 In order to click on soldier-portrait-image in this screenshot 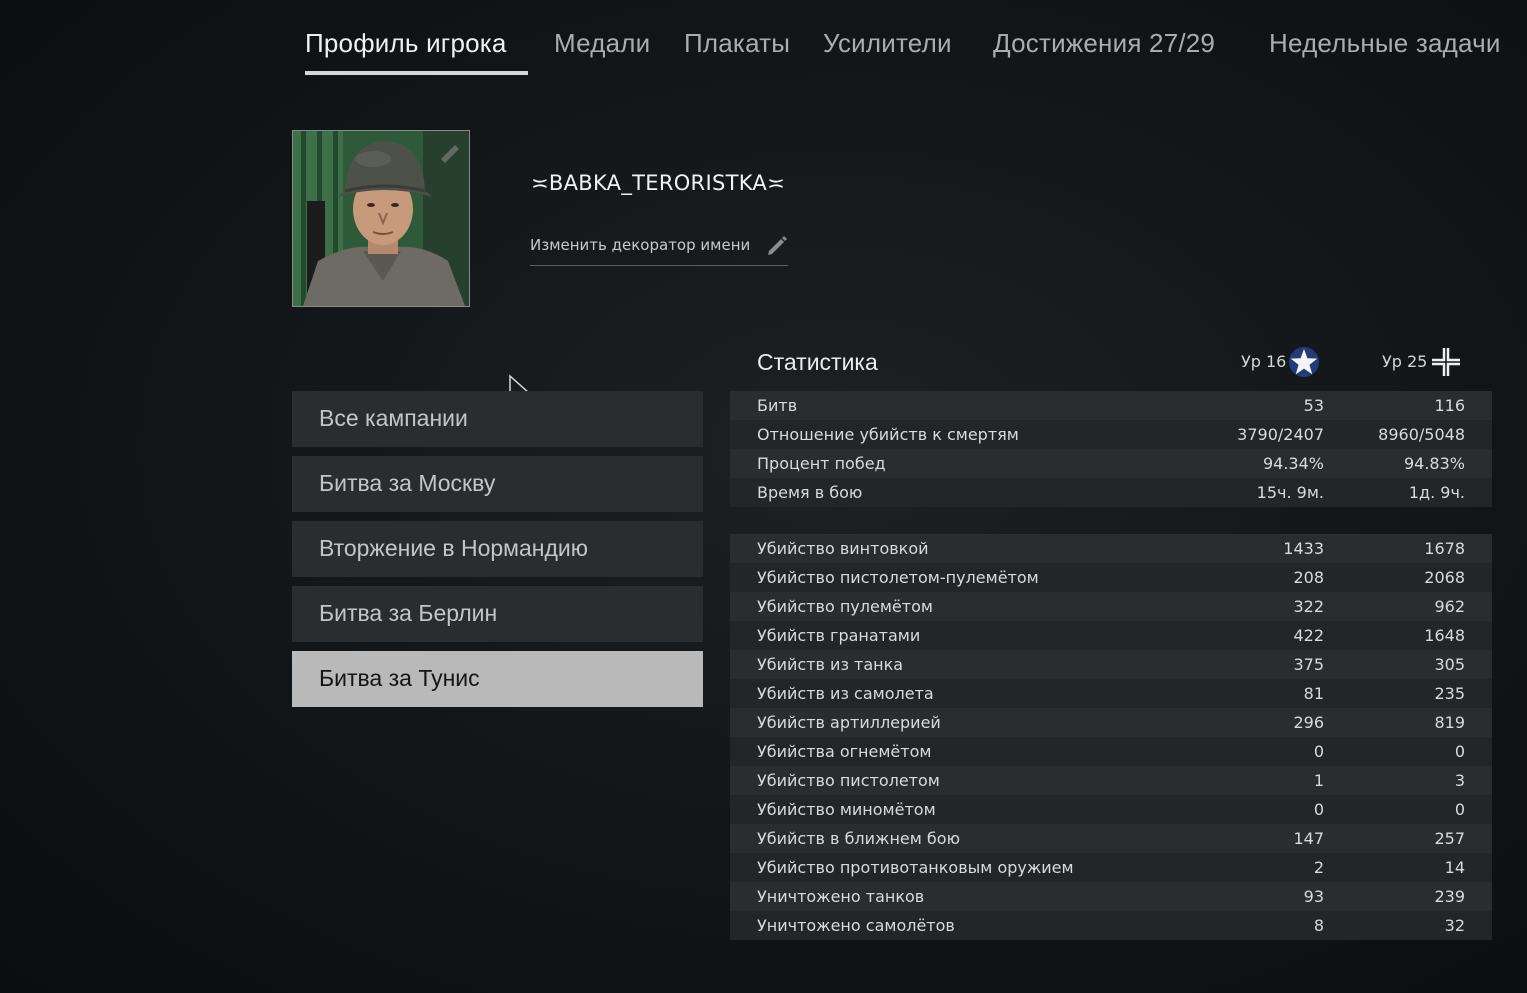, I will do `click(381, 218)`.